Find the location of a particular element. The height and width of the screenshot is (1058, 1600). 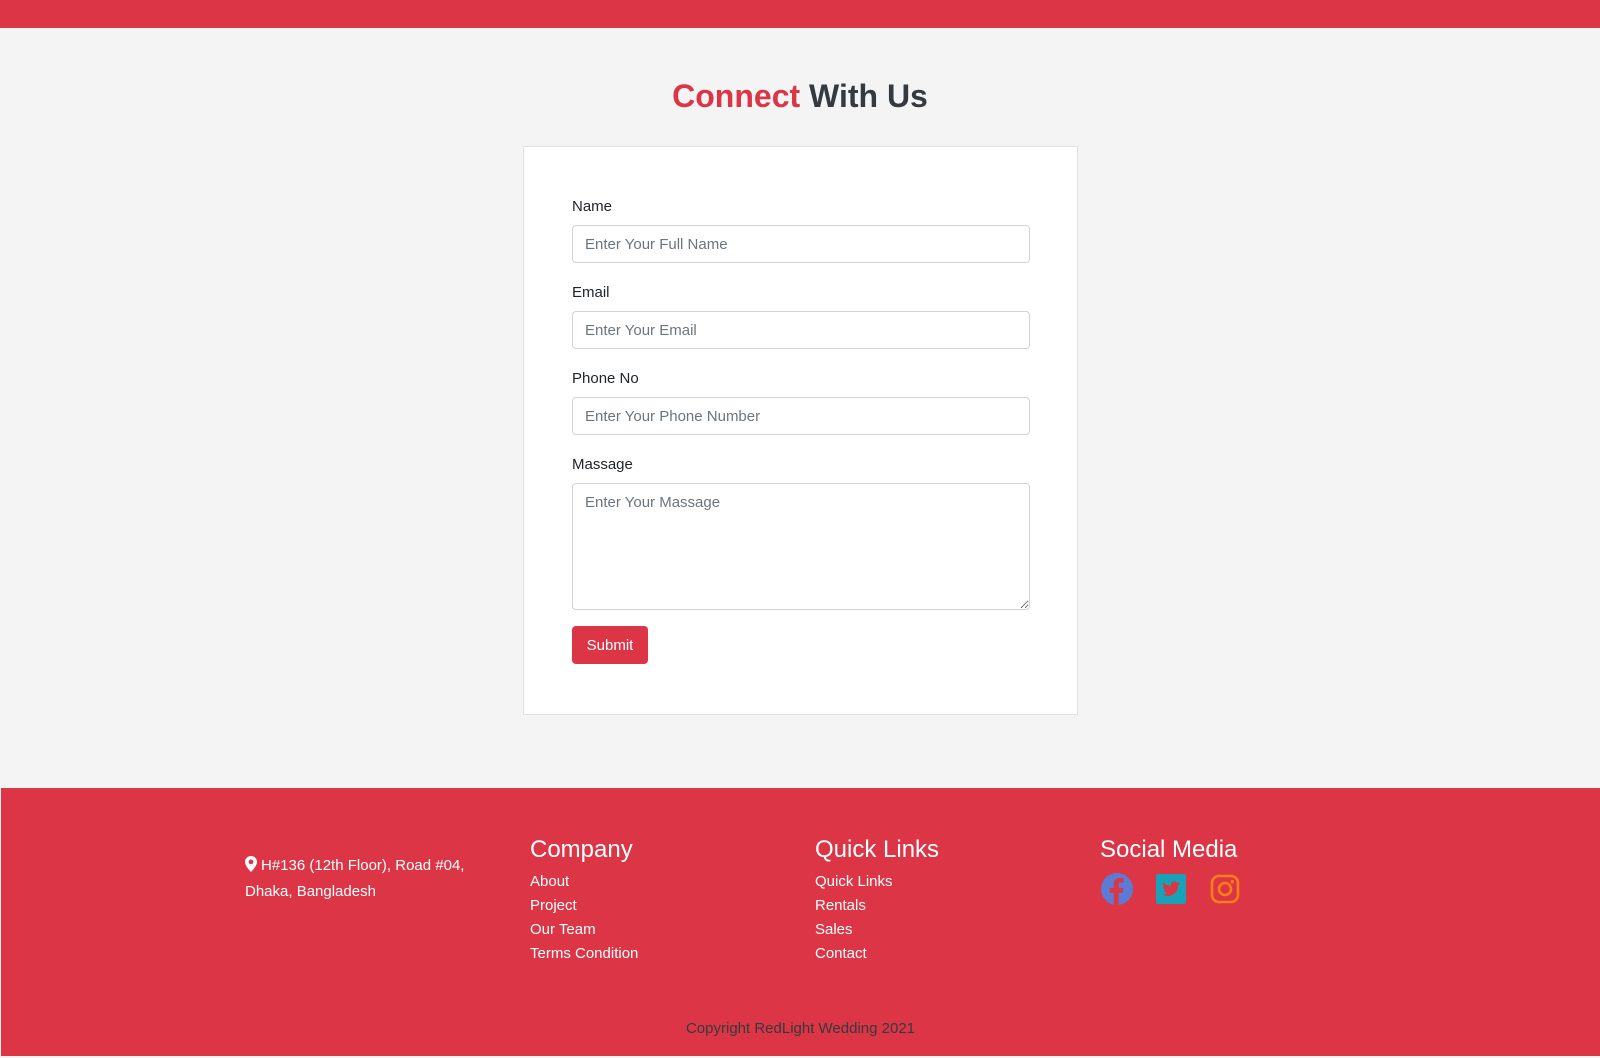

submit-button: Submit is located at coordinates (610, 645).